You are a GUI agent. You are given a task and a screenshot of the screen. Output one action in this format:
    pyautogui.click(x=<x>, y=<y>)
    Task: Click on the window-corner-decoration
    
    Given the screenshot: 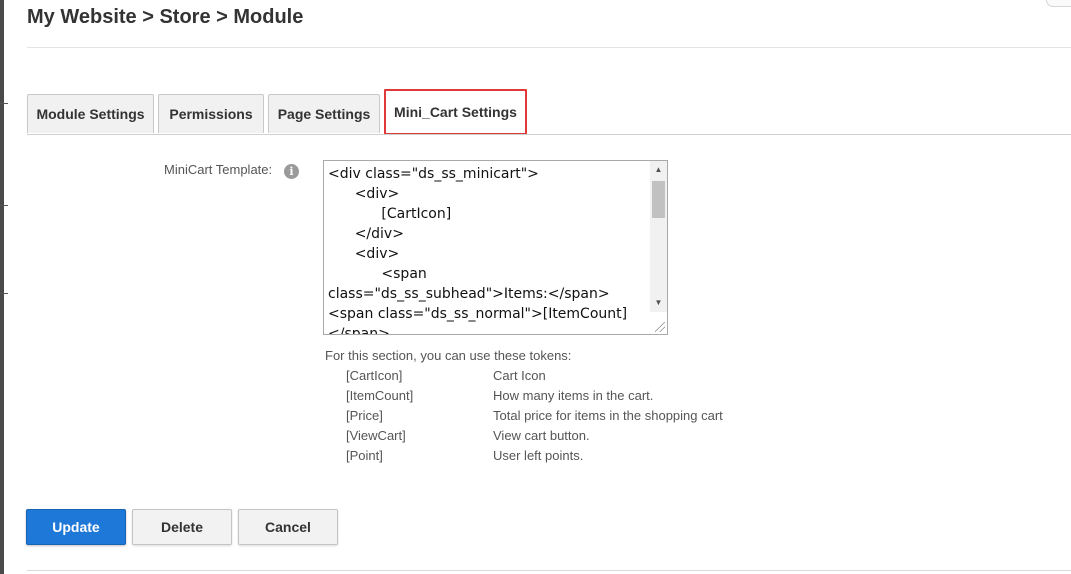 What is the action you would take?
    pyautogui.click(x=1058, y=3)
    